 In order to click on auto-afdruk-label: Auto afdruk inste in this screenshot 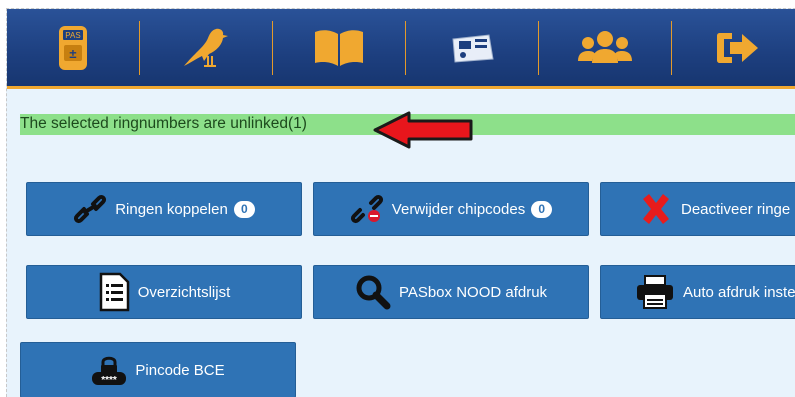, I will do `click(739, 292)`.